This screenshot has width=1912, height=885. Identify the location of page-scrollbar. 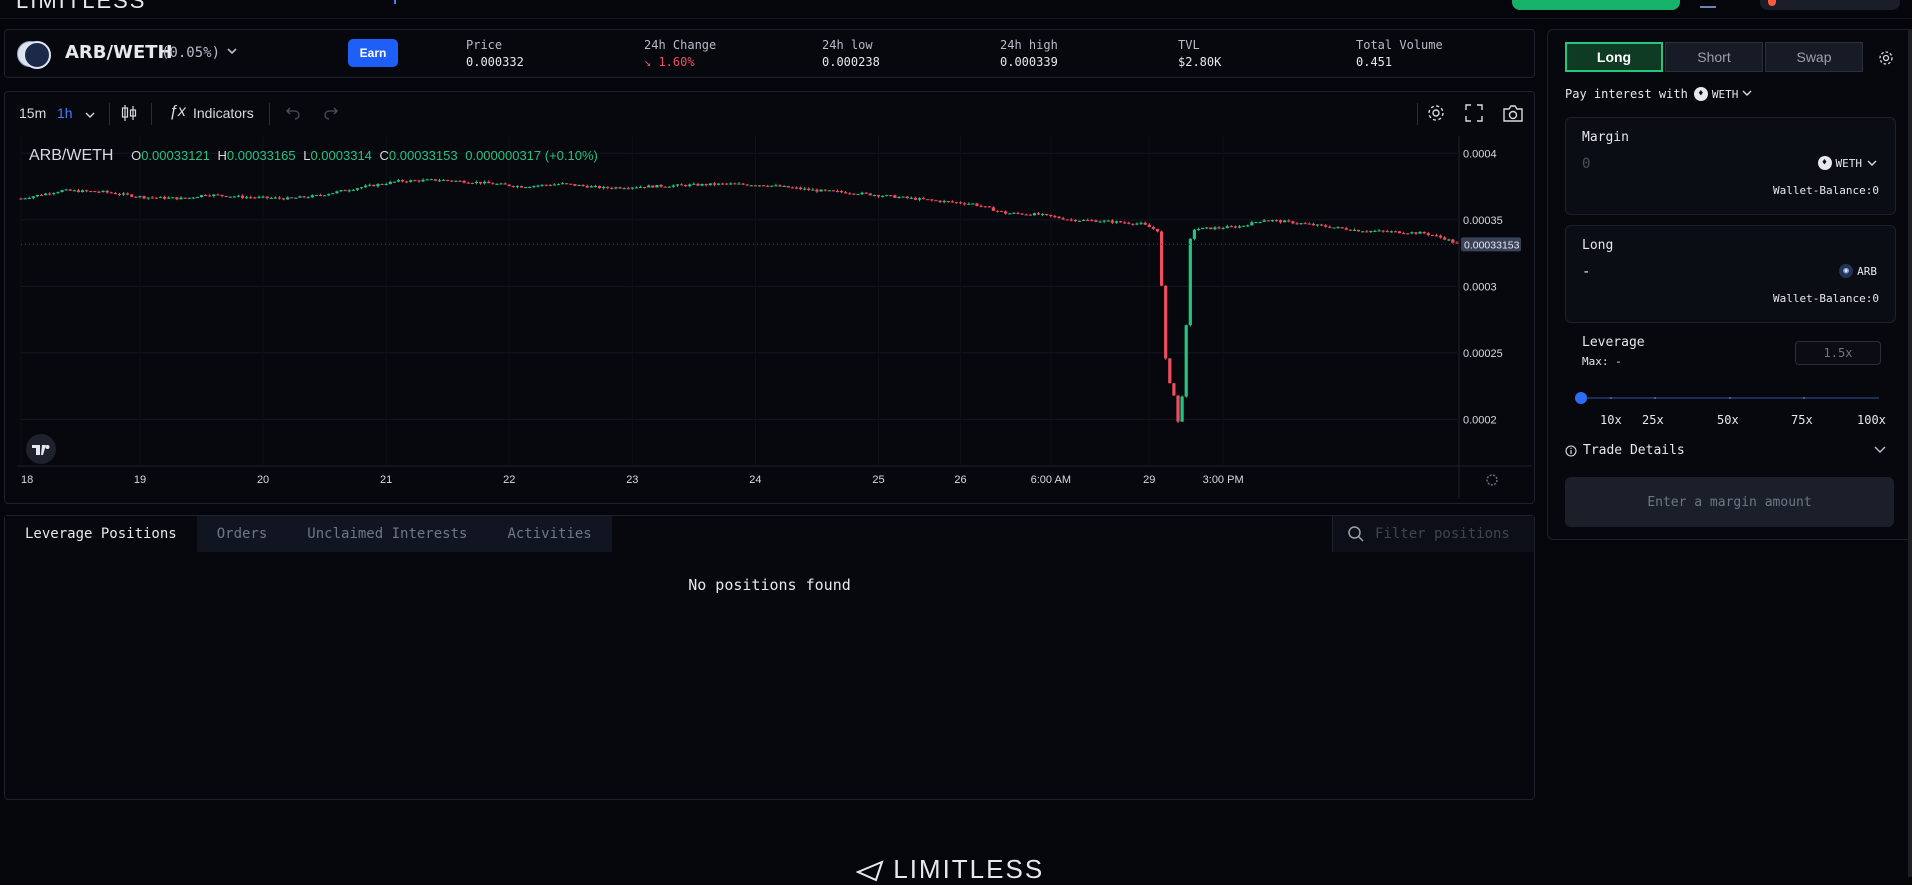
(1910, 453).